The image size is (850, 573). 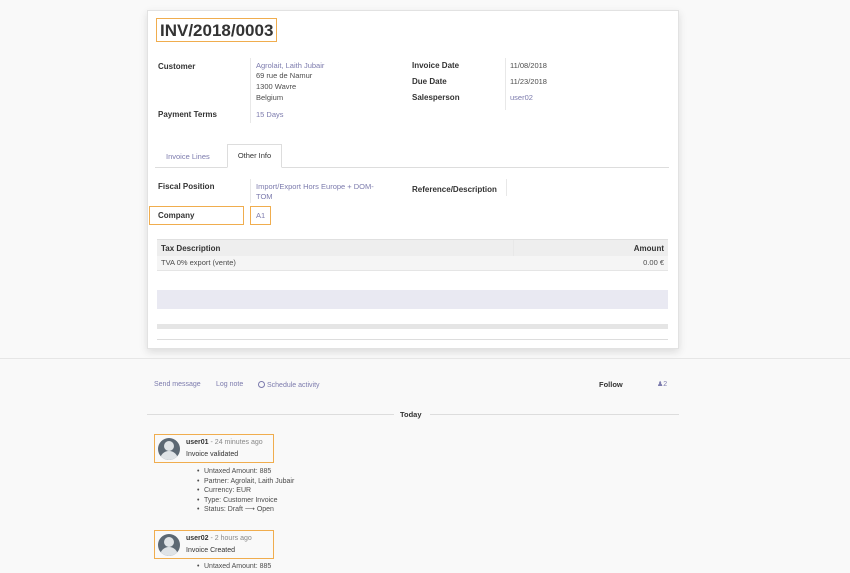 What do you see at coordinates (190, 248) in the screenshot?
I see `tax-description-header: Tax Description` at bounding box center [190, 248].